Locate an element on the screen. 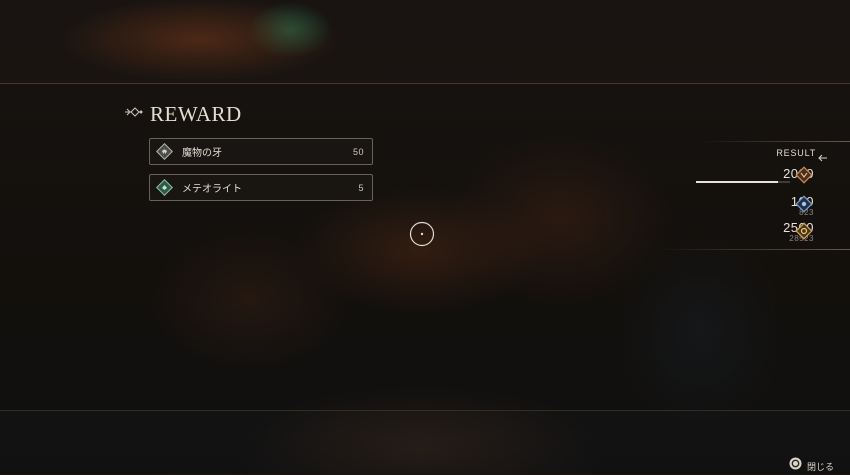 This screenshot has height=475, width=850. close-hint: 閉じる is located at coordinates (811, 466).